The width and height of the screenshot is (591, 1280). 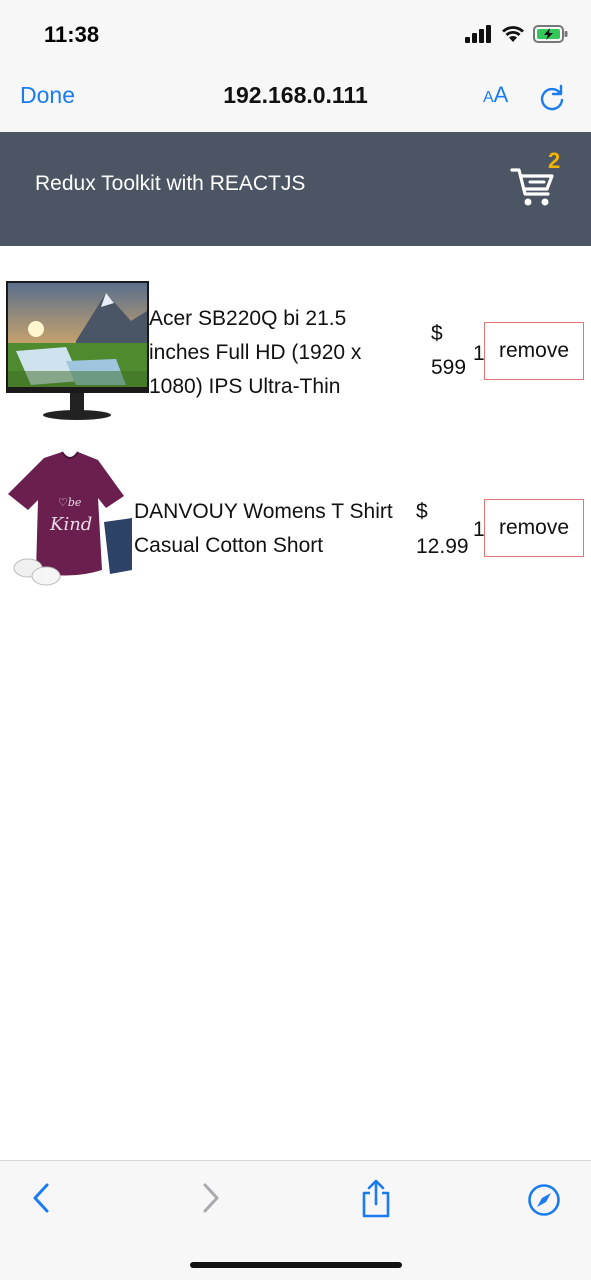 I want to click on wifi-icon, so click(x=513, y=34).